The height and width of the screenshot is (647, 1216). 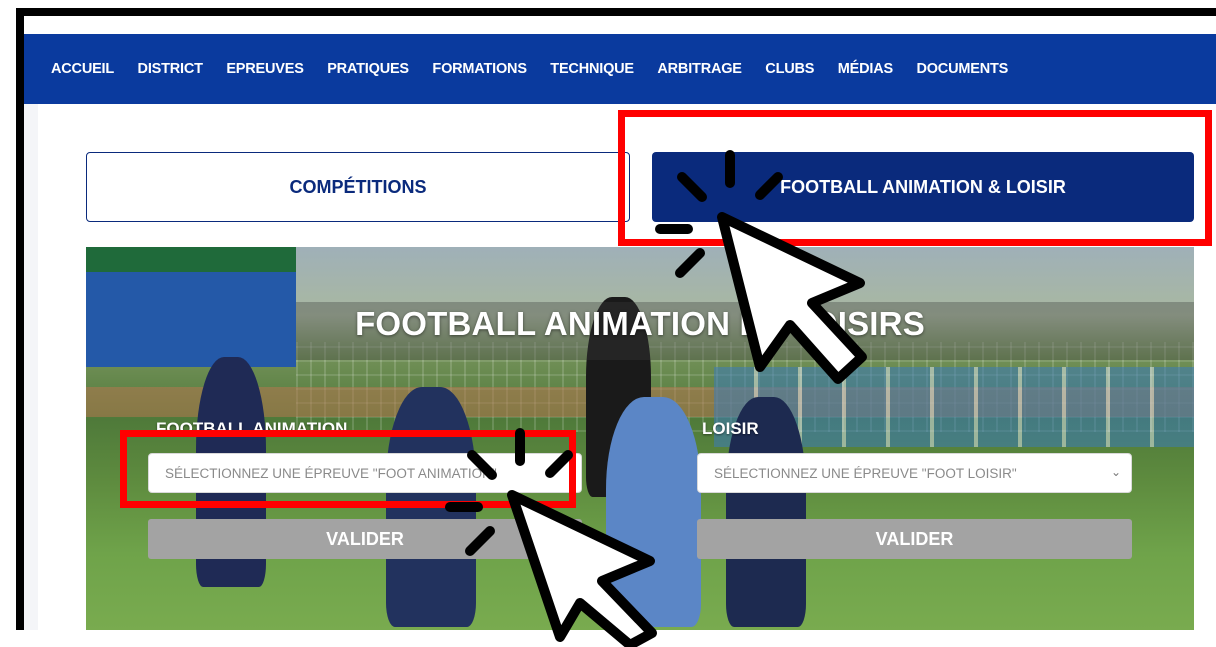 What do you see at coordinates (479, 69) in the screenshot?
I see `nav-item-formations: FORMATIONS` at bounding box center [479, 69].